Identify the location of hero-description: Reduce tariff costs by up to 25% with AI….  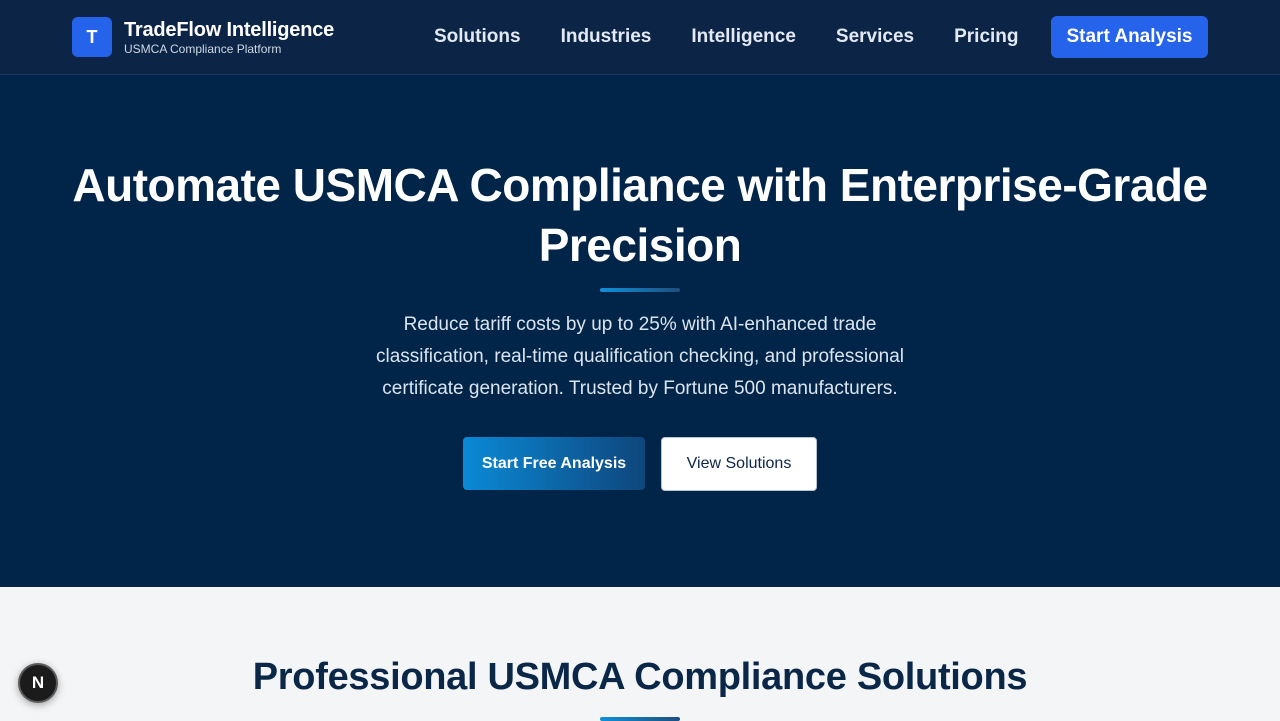
(640, 356).